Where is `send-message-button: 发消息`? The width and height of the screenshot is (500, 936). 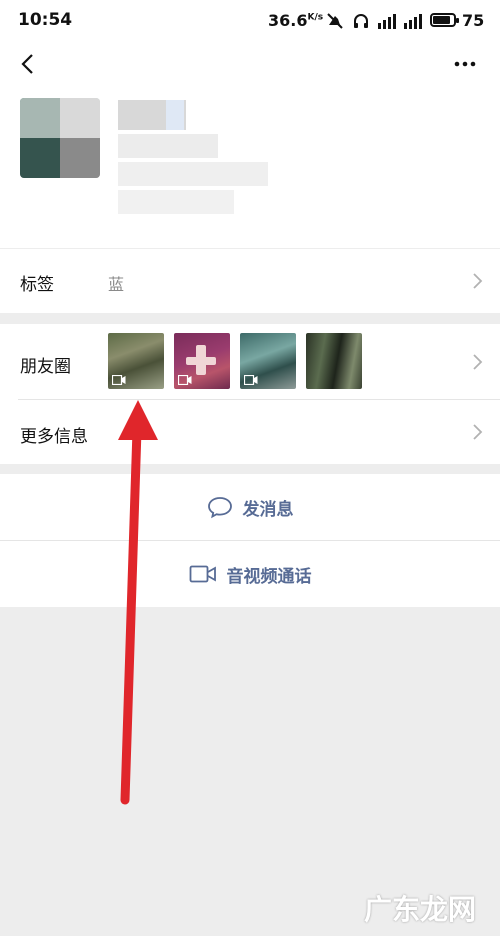 send-message-button: 发消息 is located at coordinates (250, 507).